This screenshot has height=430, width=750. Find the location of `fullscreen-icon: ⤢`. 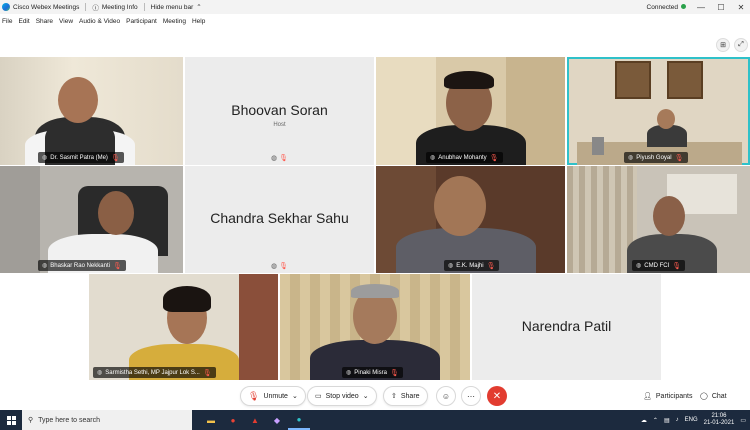

fullscreen-icon: ⤢ is located at coordinates (741, 45).